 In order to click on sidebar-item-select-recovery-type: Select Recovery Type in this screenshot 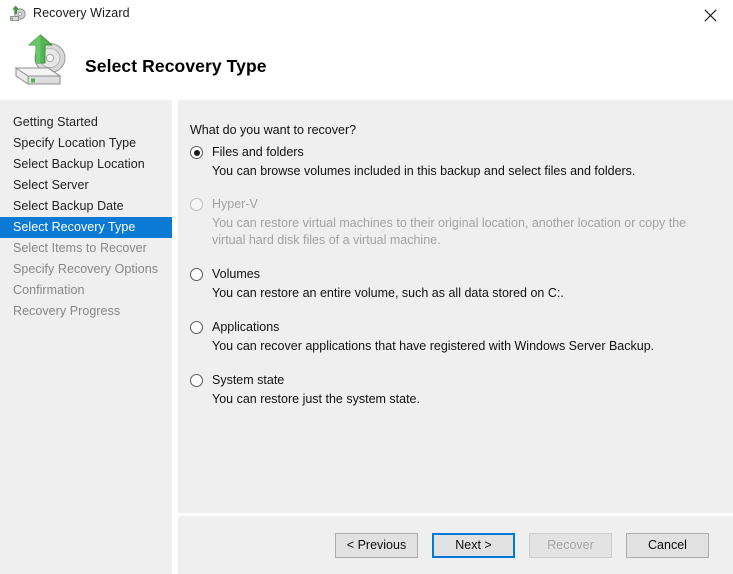, I will do `click(86, 227)`.